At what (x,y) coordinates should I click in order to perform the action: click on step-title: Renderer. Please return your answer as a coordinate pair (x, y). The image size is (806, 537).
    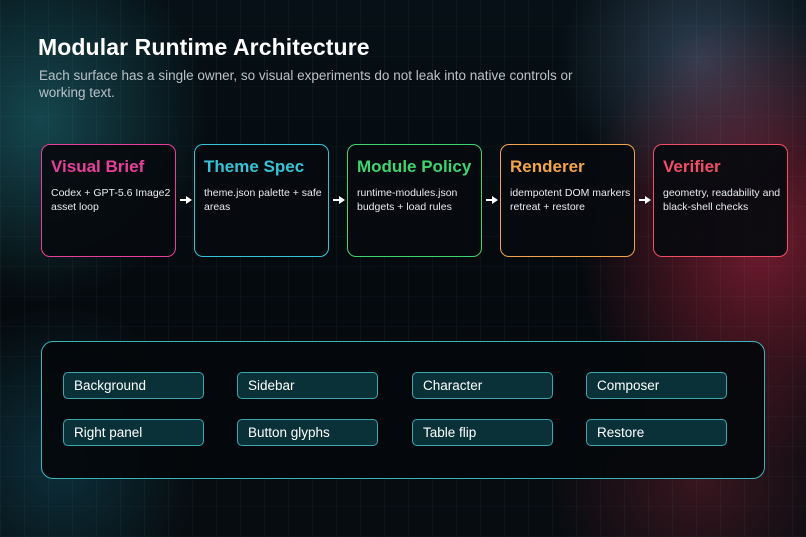
    Looking at the image, I should click on (547, 166).